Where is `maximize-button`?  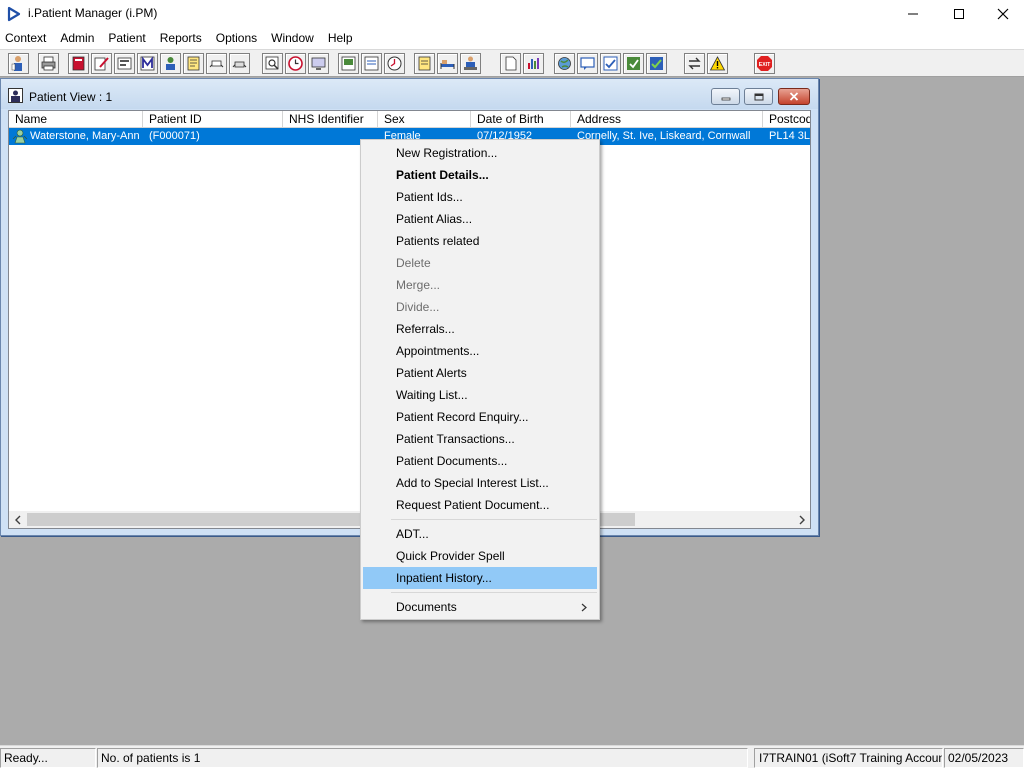 maximize-button is located at coordinates (959, 14).